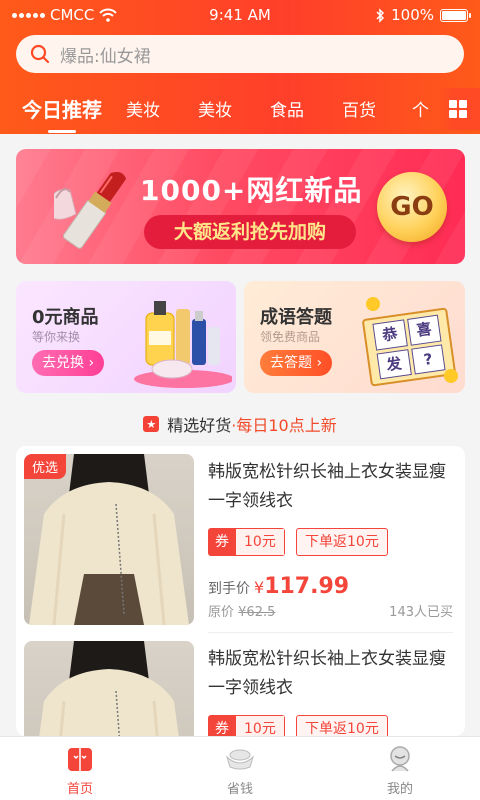 Image resolution: width=480 pixels, height=800 pixels. What do you see at coordinates (250, 232) in the screenshot?
I see `banner-subtitle: 大额返利抢先加购` at bounding box center [250, 232].